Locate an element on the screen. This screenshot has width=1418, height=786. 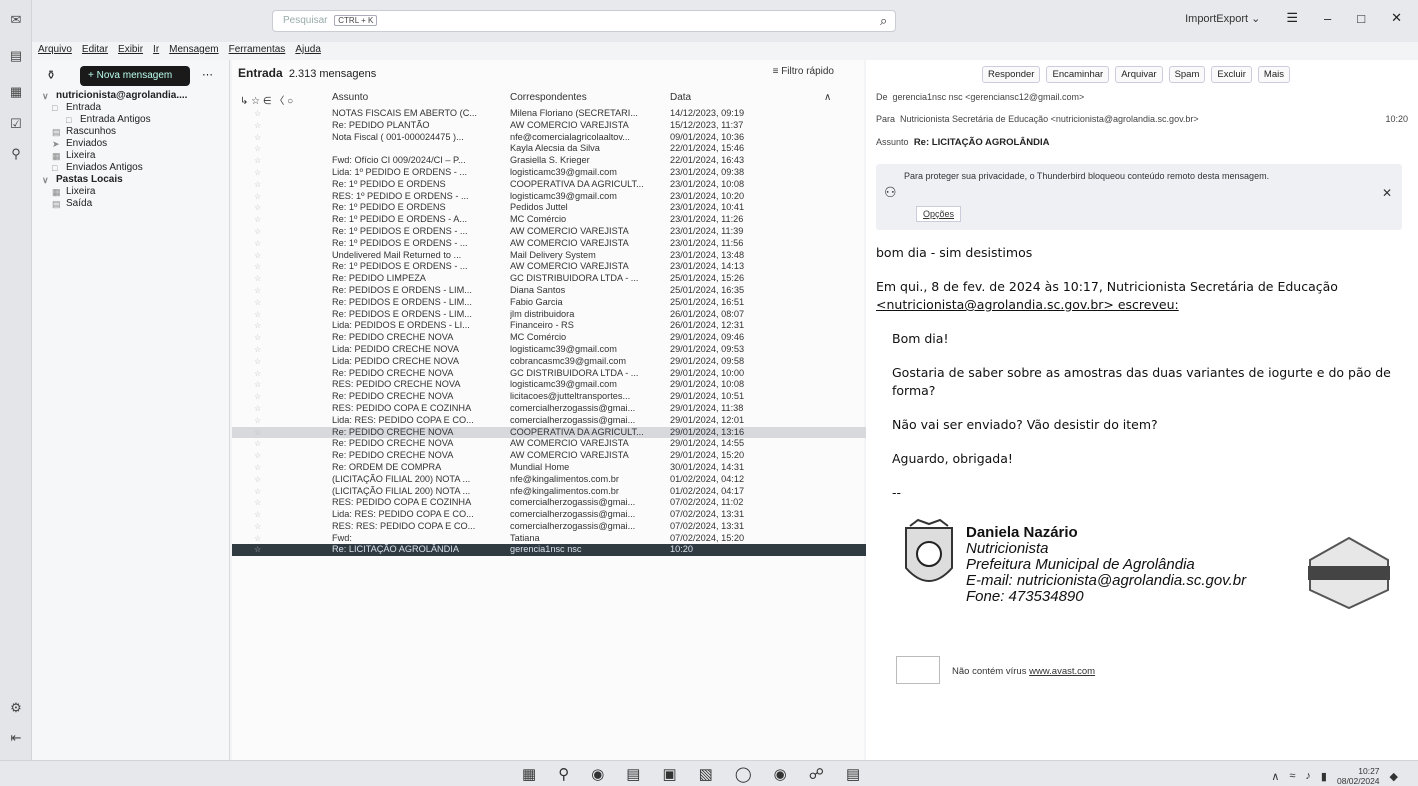
folder-outbox: ▤ Saída is located at coordinates (114, 204).